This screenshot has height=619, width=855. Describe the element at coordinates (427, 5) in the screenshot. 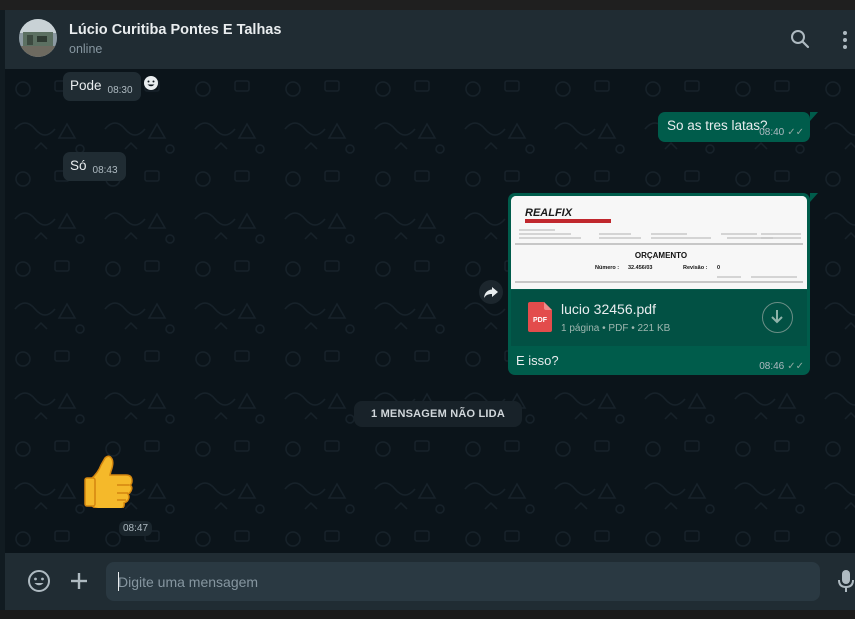

I see `window-top-edge` at that location.